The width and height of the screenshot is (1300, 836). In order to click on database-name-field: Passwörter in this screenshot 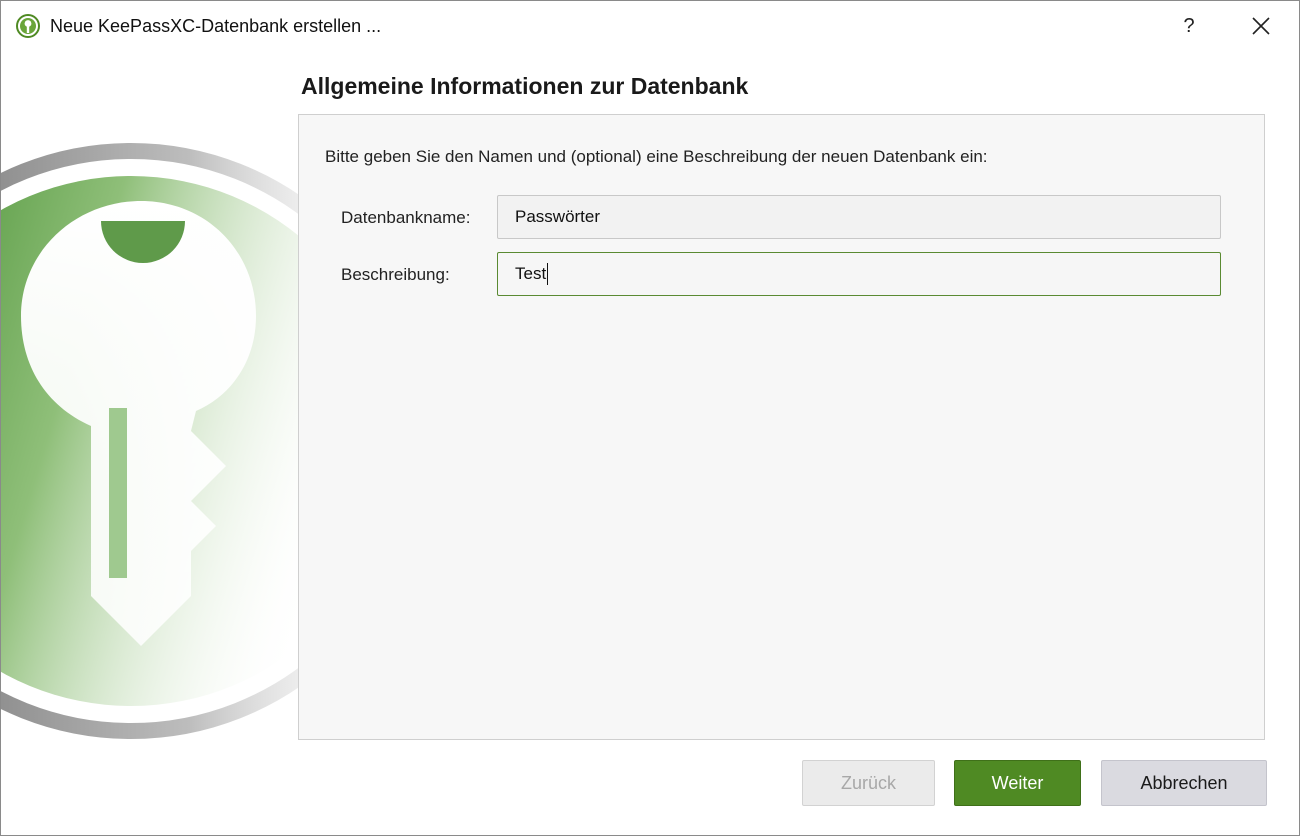, I will do `click(859, 217)`.